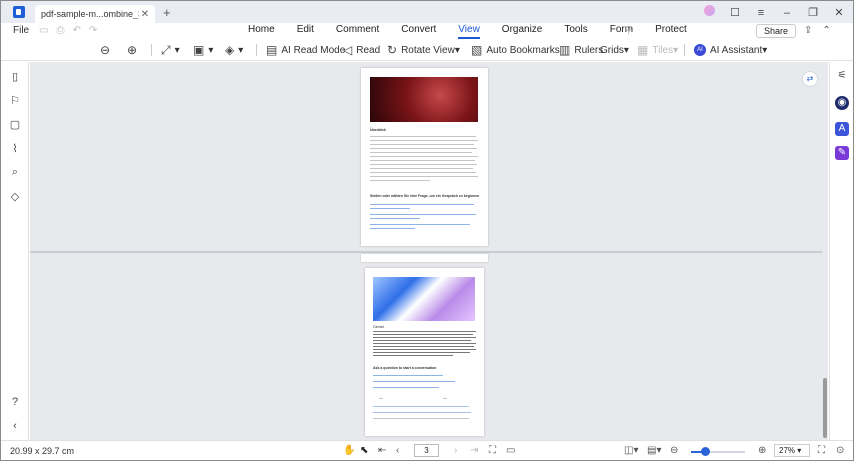  What do you see at coordinates (705, 451) in the screenshot?
I see `zoom-slider-handle` at bounding box center [705, 451].